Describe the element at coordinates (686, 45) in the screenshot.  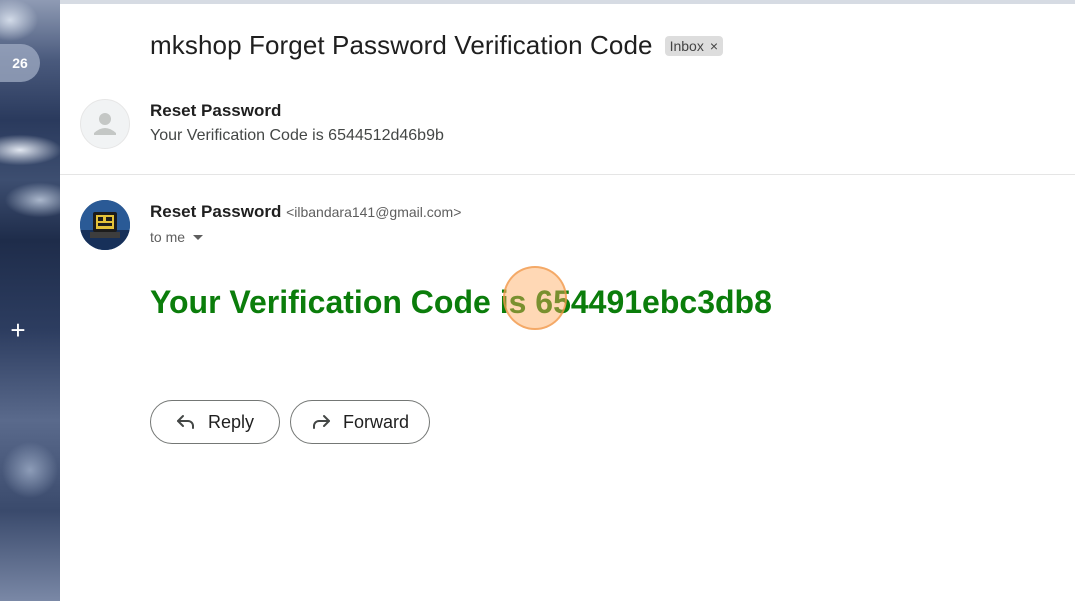
I see `inbox-label-text: Inbox` at that location.